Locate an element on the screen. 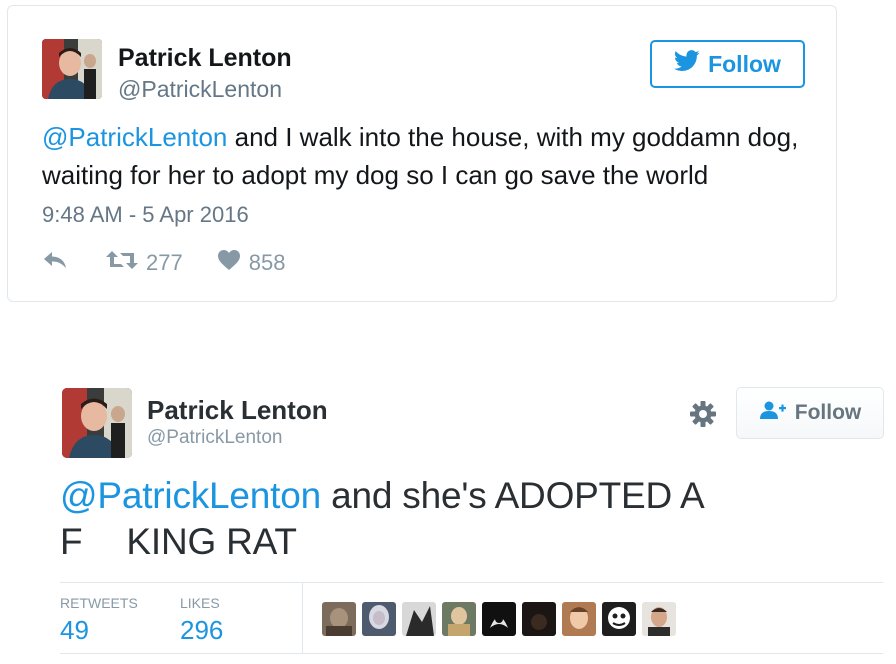  stats-divider-vertical is located at coordinates (302, 618).